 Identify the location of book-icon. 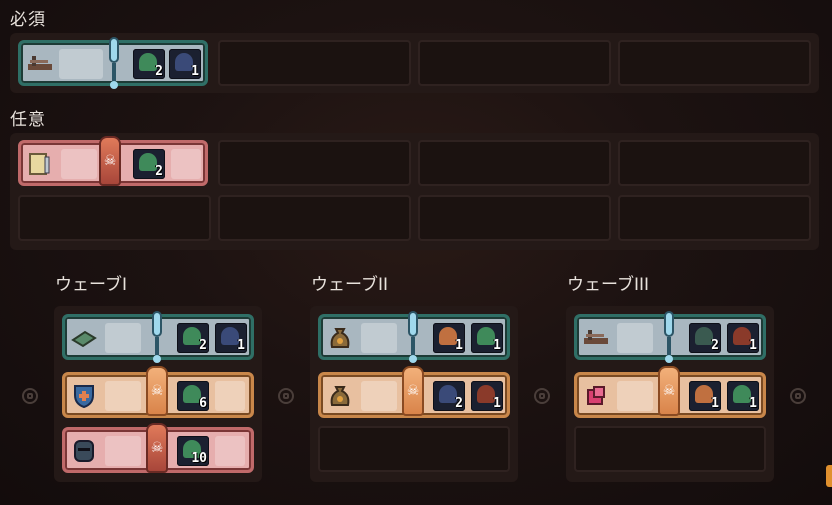
(84, 338).